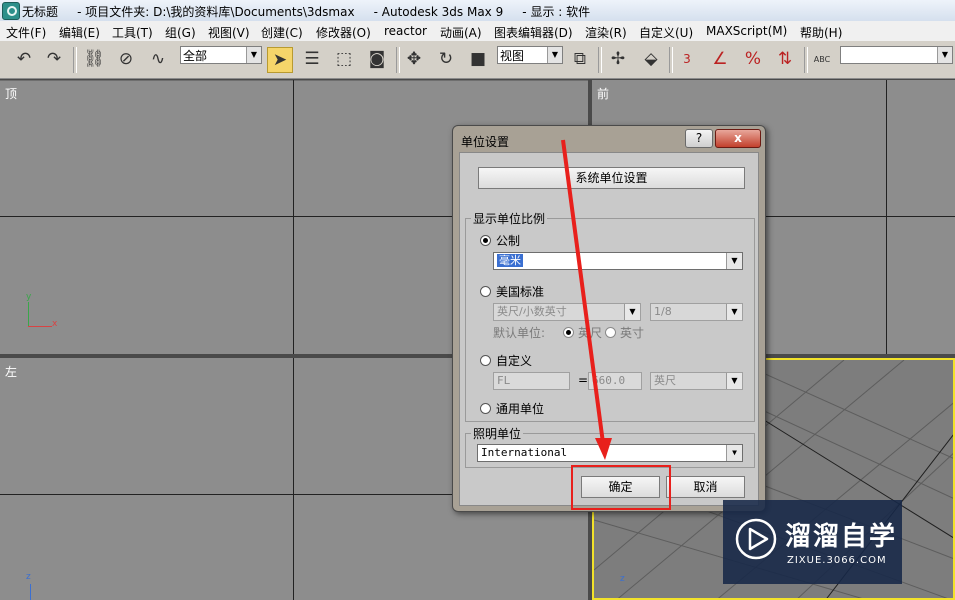  Describe the element at coordinates (651, 59) in the screenshot. I see `keyboard-shortcut-icon: ⬙` at that location.